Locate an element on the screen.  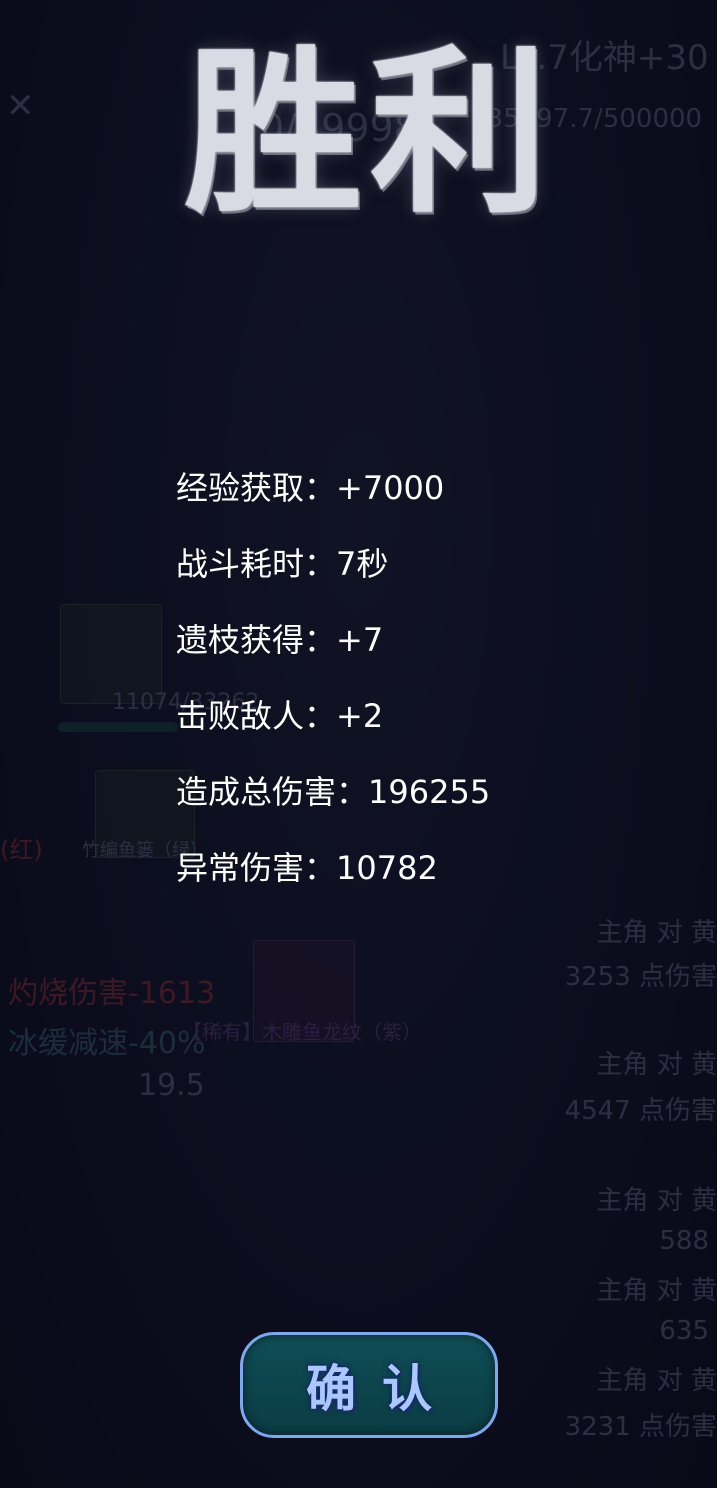
stat-value: +7 is located at coordinates (360, 640).